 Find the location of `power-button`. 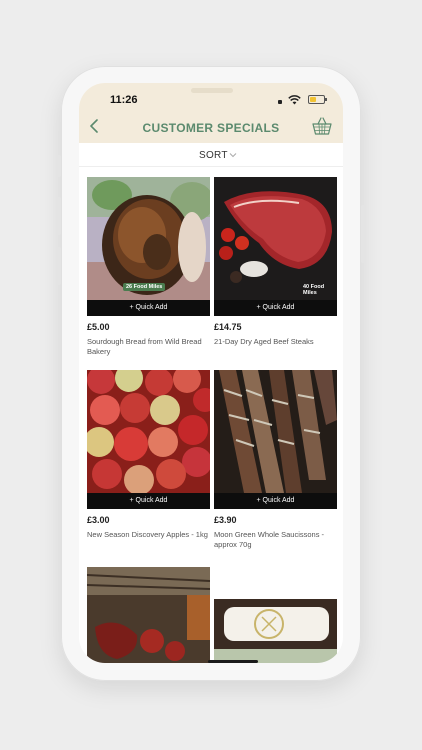

power-button is located at coordinates (363, 234).